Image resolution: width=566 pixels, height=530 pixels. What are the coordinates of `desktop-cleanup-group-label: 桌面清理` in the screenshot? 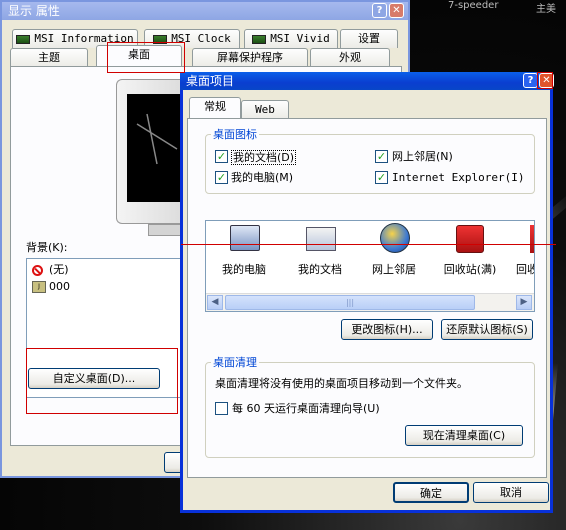 It's located at (235, 362).